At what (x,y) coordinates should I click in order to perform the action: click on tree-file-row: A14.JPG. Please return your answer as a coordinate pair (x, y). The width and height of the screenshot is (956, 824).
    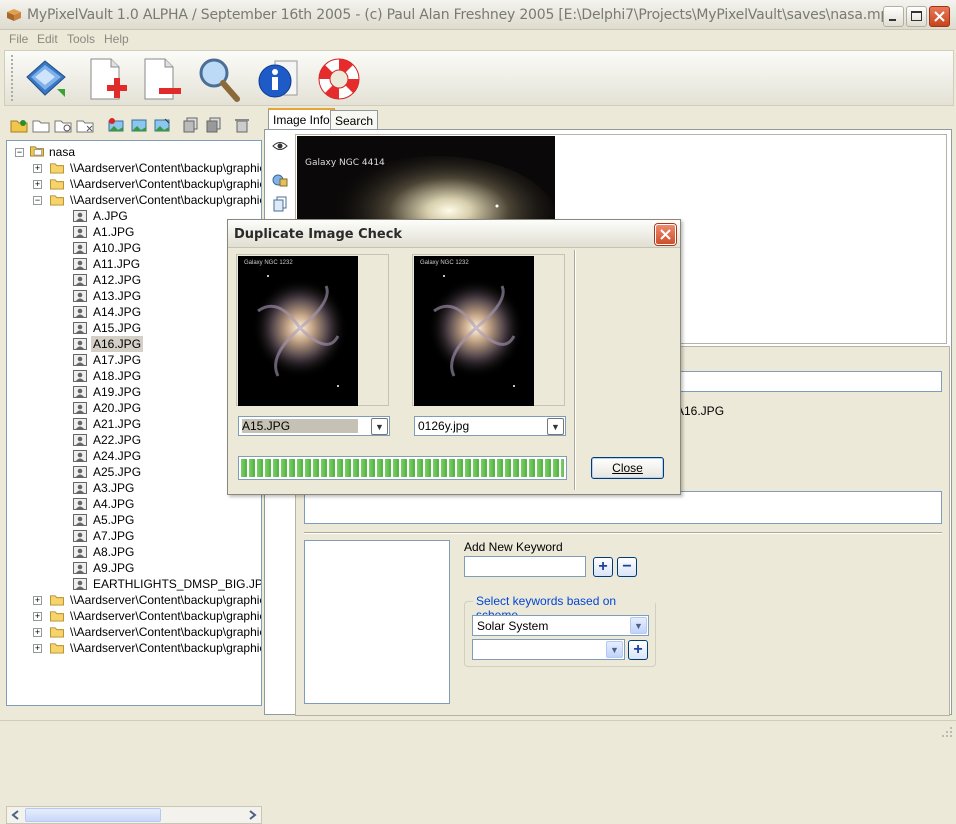
    Looking at the image, I should click on (136, 312).